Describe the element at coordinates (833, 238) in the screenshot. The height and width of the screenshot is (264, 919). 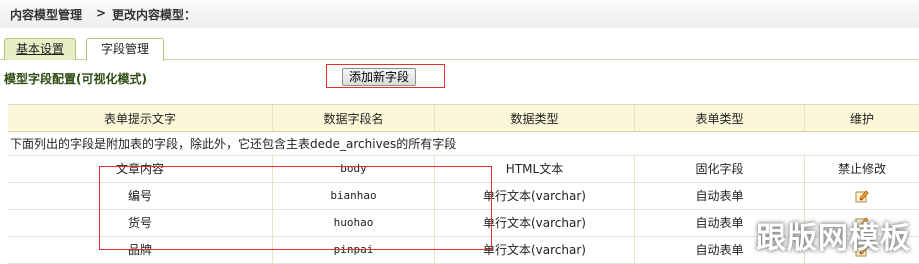
I see `watermark-logo: 跟版网模板` at that location.